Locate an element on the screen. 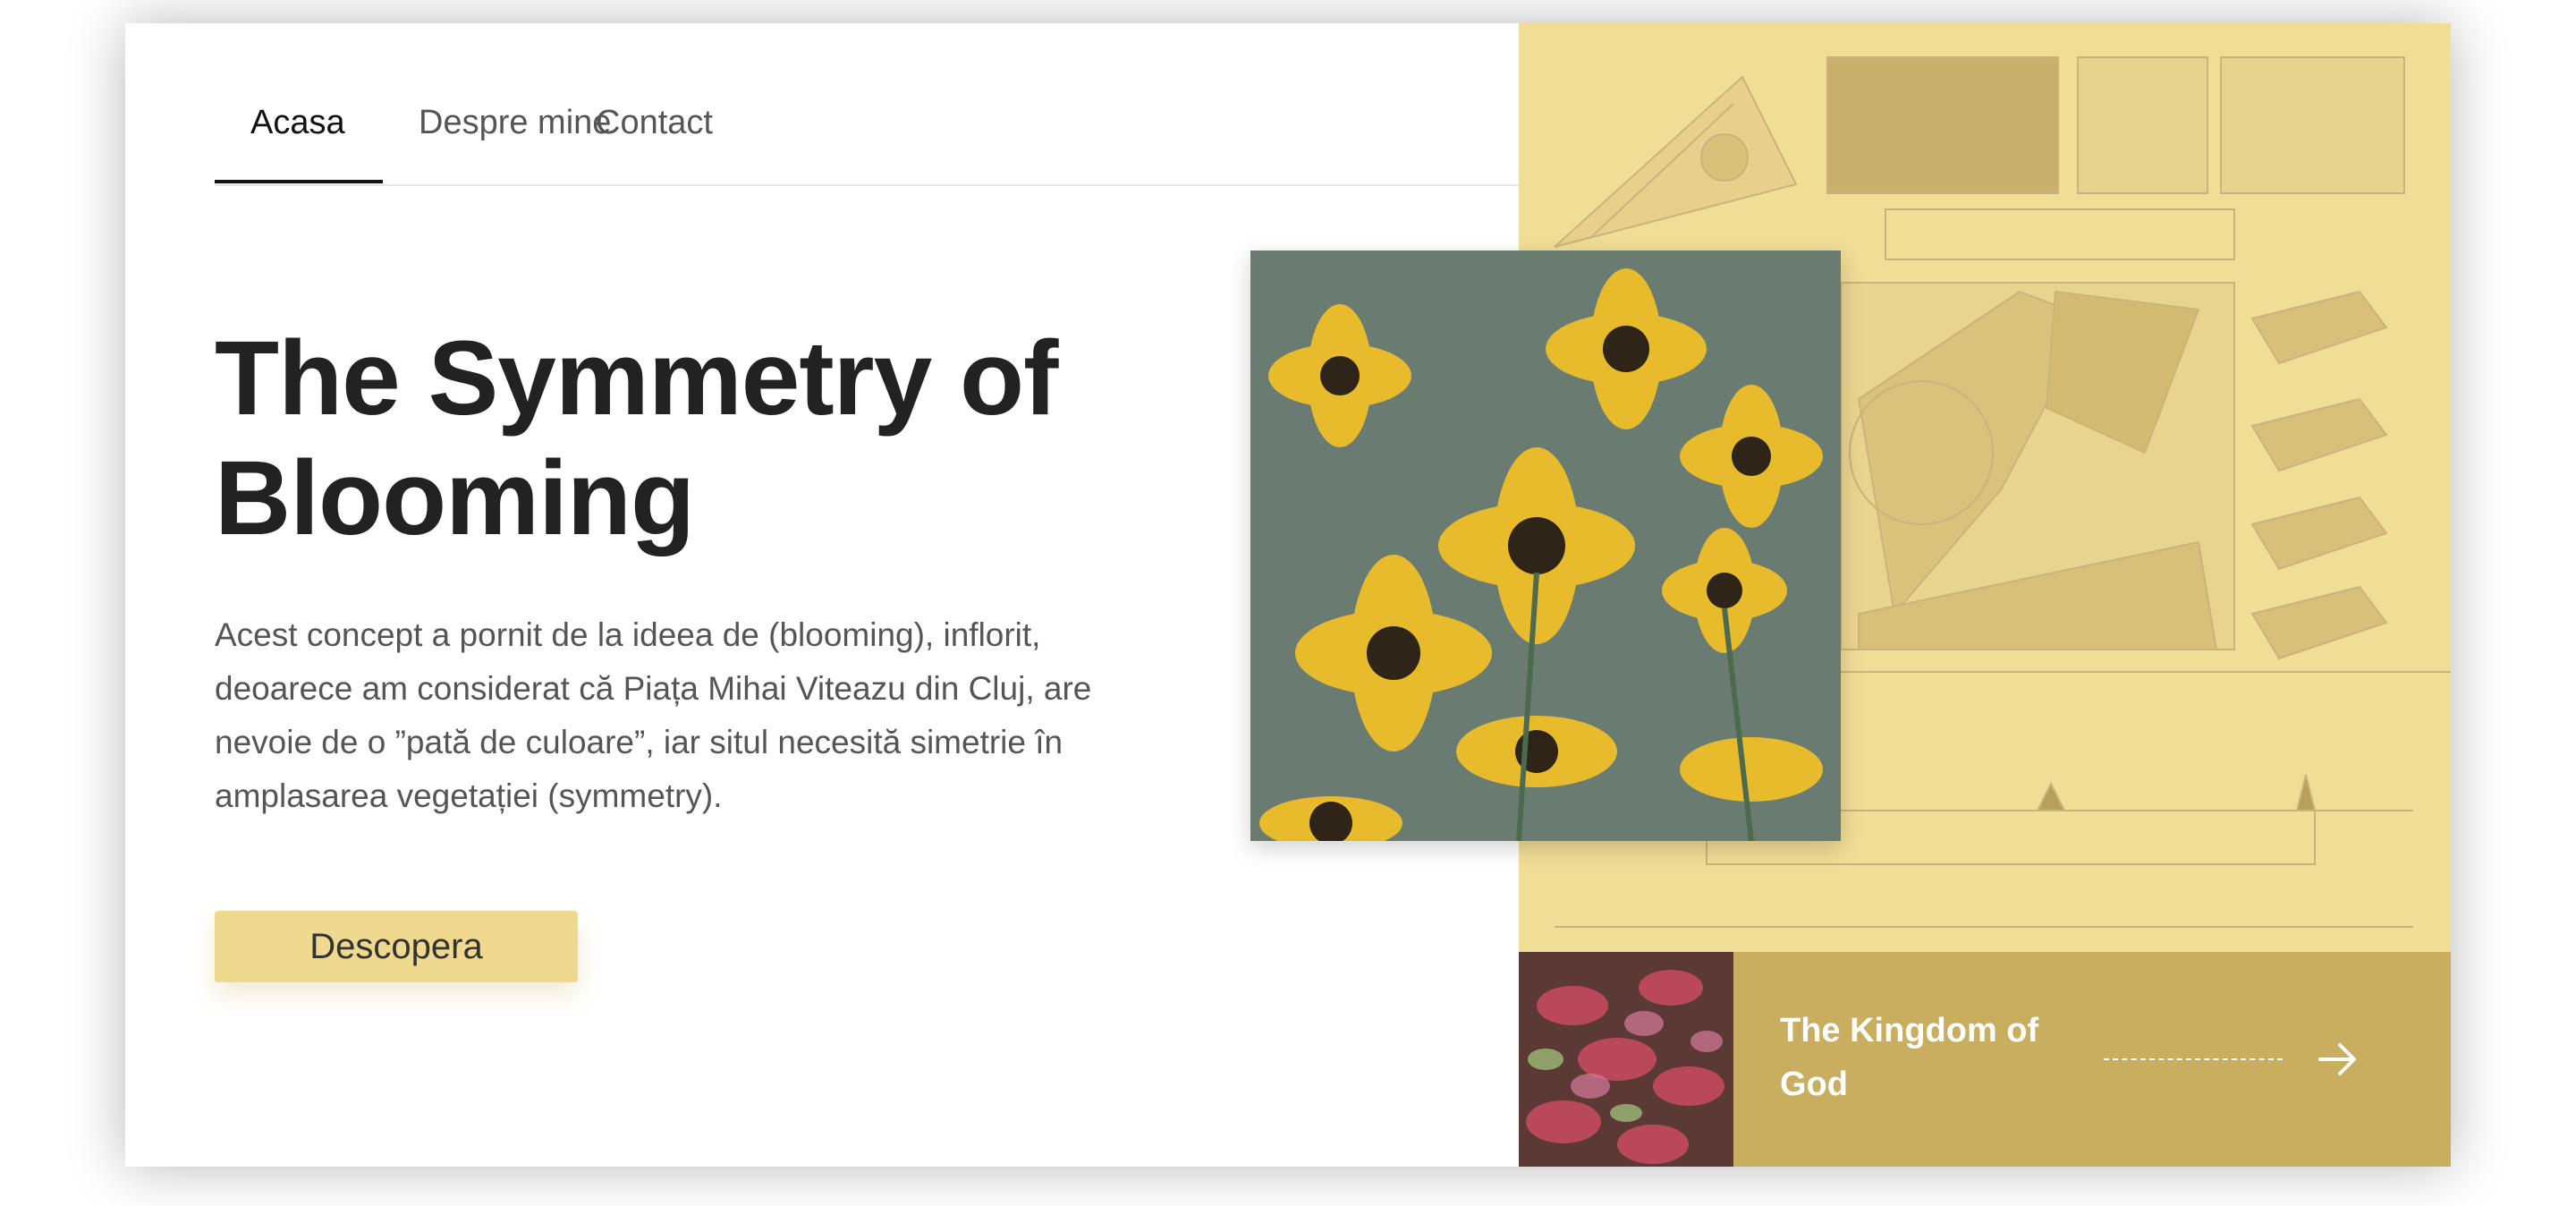 Image resolution: width=2576 pixels, height=1206 pixels. next-project-thumbnail is located at coordinates (1626, 1059).